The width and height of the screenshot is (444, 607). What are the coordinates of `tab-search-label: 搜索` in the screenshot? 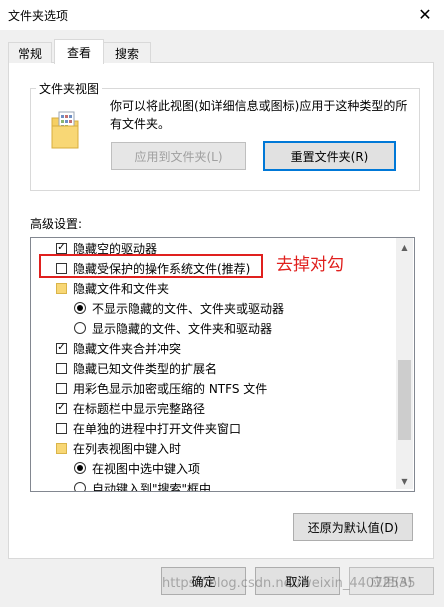 It's located at (126, 53).